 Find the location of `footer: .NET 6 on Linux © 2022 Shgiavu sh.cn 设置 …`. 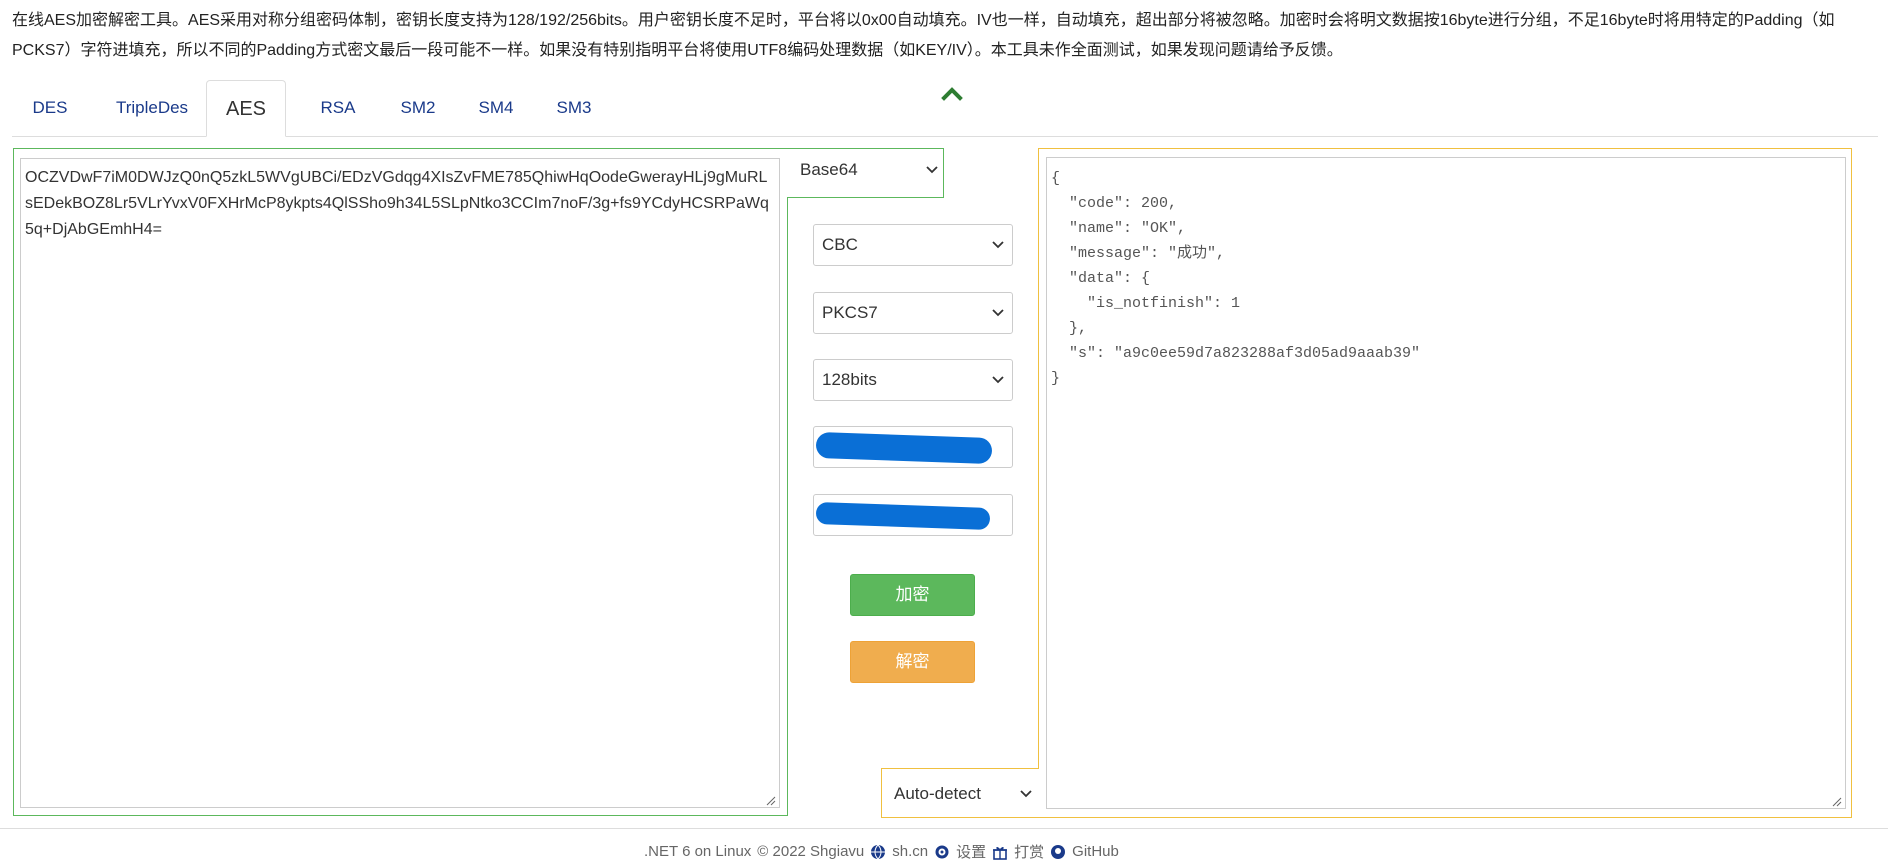

footer: .NET 6 on Linux © 2022 Shgiavu sh.cn 设置 … is located at coordinates (944, 844).